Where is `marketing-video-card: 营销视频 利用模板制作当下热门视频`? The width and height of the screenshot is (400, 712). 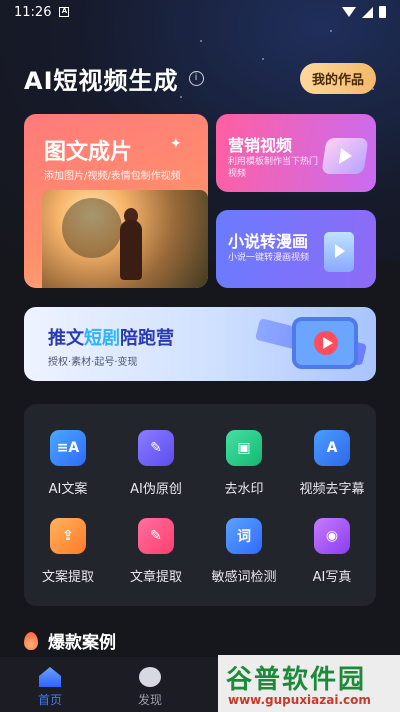
marketing-video-card: 营销视频 利用模板制作当下热门视频 is located at coordinates (296, 153).